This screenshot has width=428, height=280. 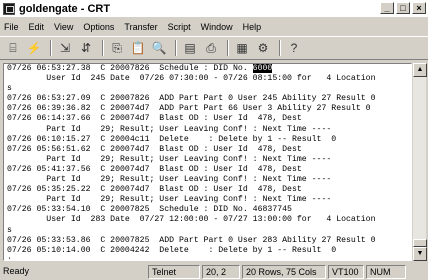 I want to click on maximize-button: □, so click(x=403, y=8).